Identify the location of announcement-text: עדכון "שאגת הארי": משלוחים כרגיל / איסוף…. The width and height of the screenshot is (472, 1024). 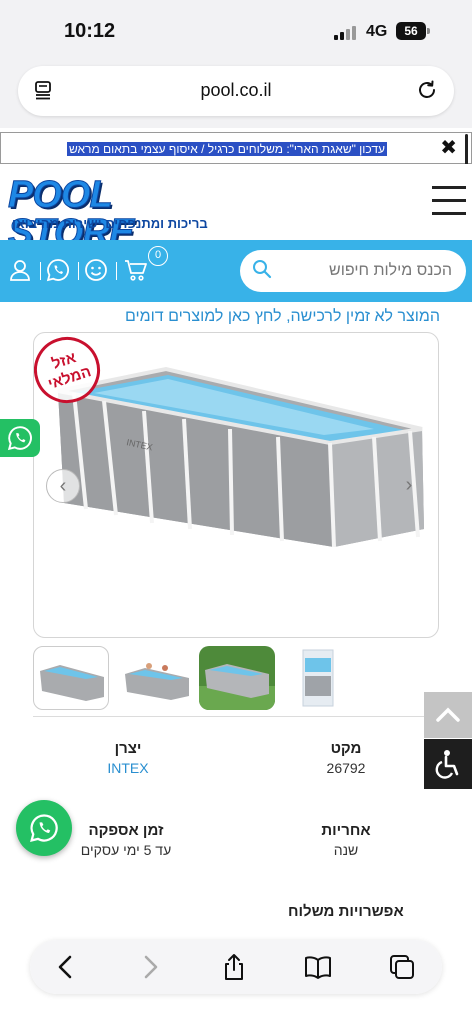
(227, 149).